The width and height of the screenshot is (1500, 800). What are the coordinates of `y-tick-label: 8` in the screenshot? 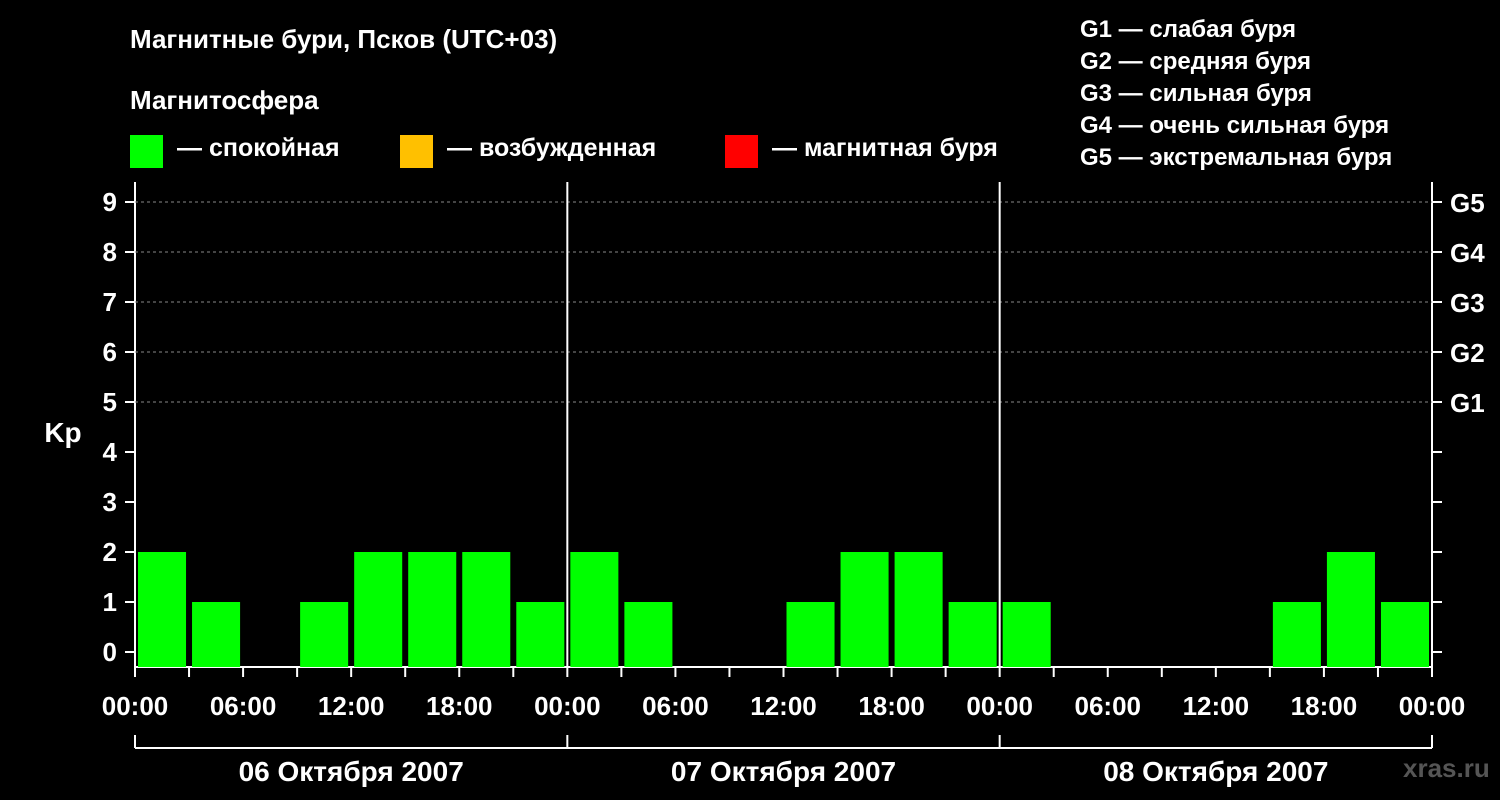 It's located at (110, 252).